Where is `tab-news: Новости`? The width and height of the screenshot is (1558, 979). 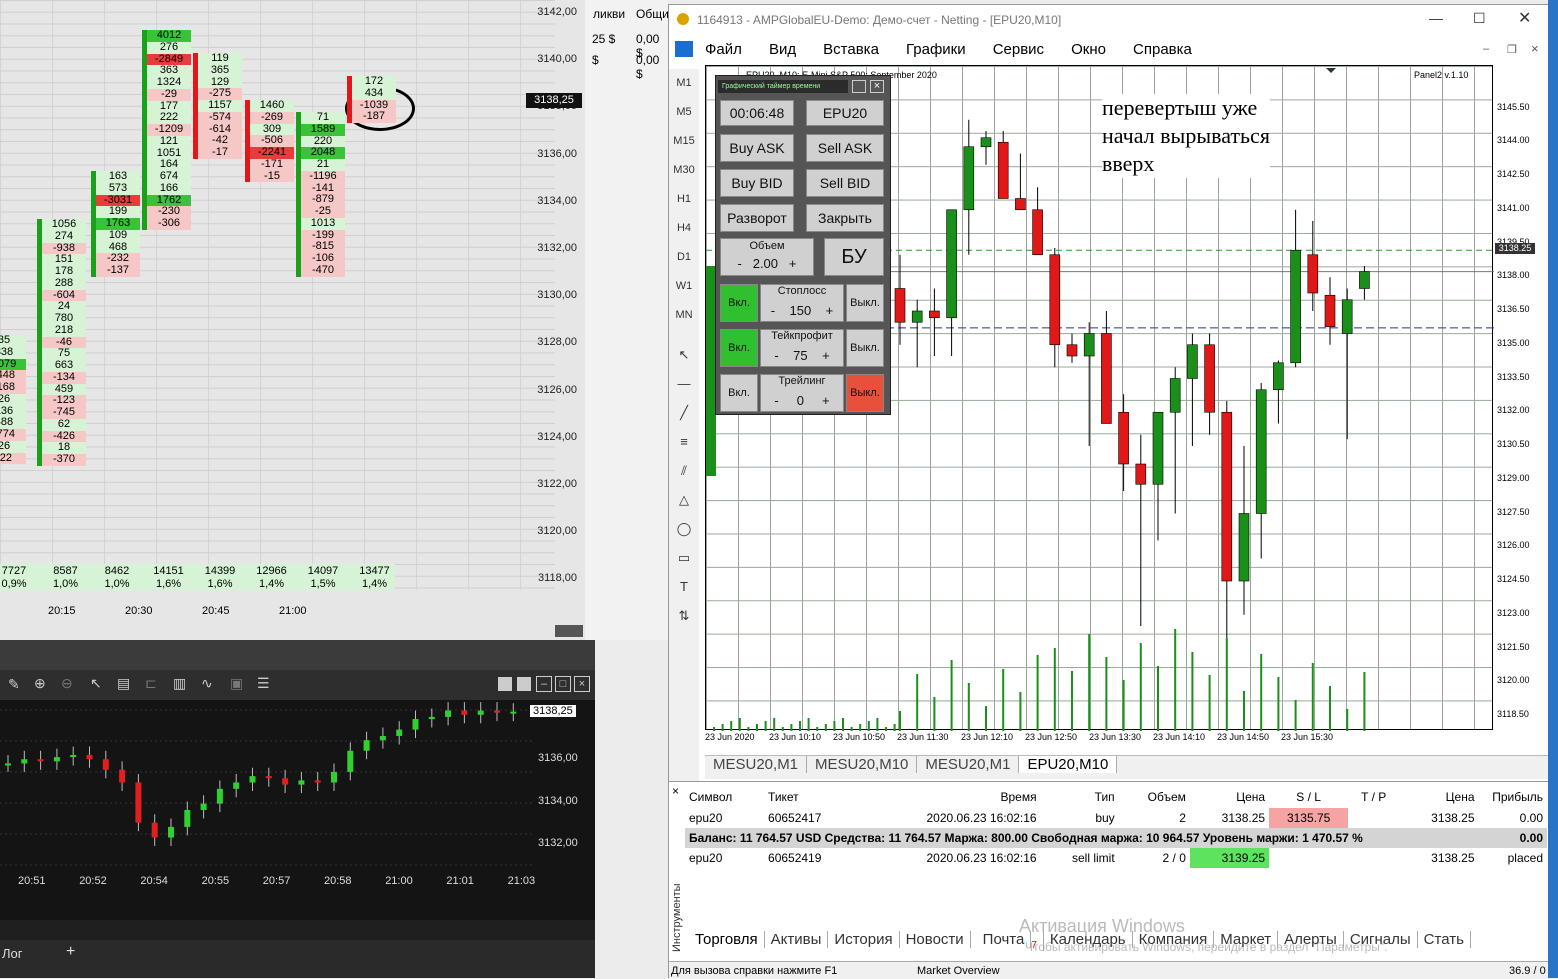 tab-news: Новости is located at coordinates (935, 939).